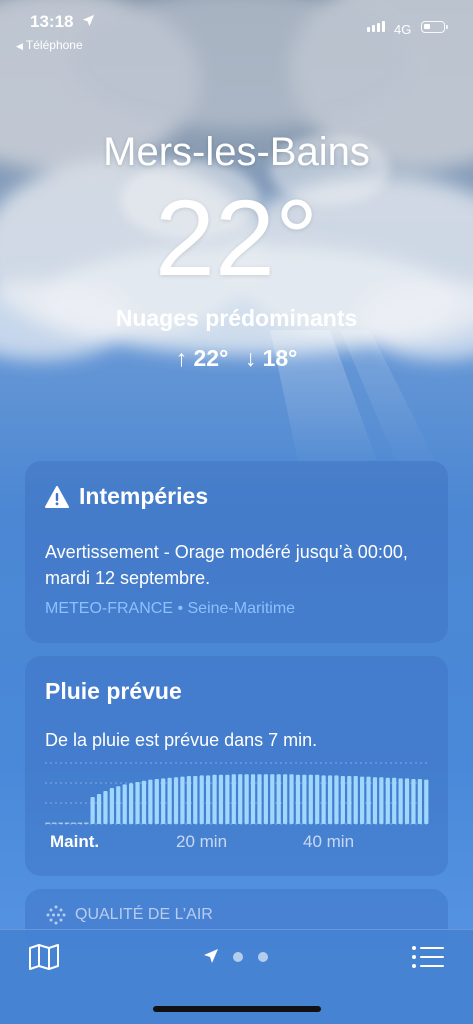 This screenshot has height=1024, width=473. I want to click on list-icon, so click(428, 957).